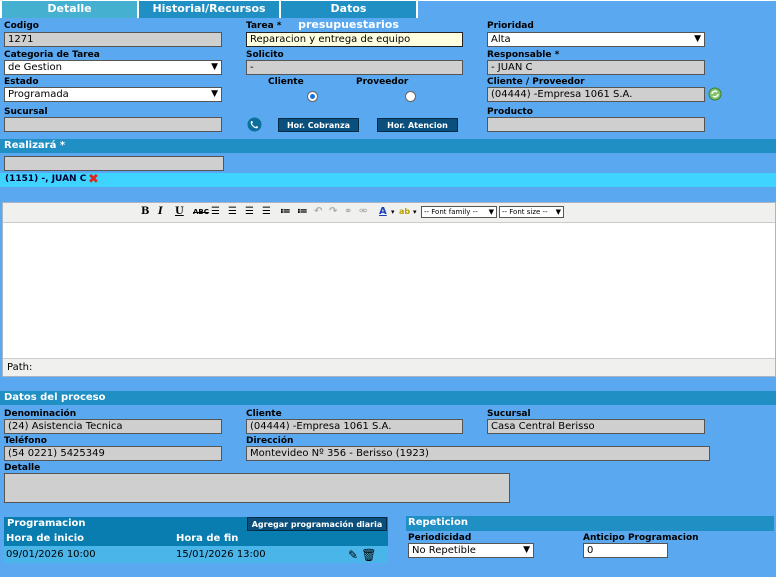  What do you see at coordinates (354, 426) in the screenshot?
I see `proceso-cliente-field: (04444) -Empresa 1061 S.A.` at bounding box center [354, 426].